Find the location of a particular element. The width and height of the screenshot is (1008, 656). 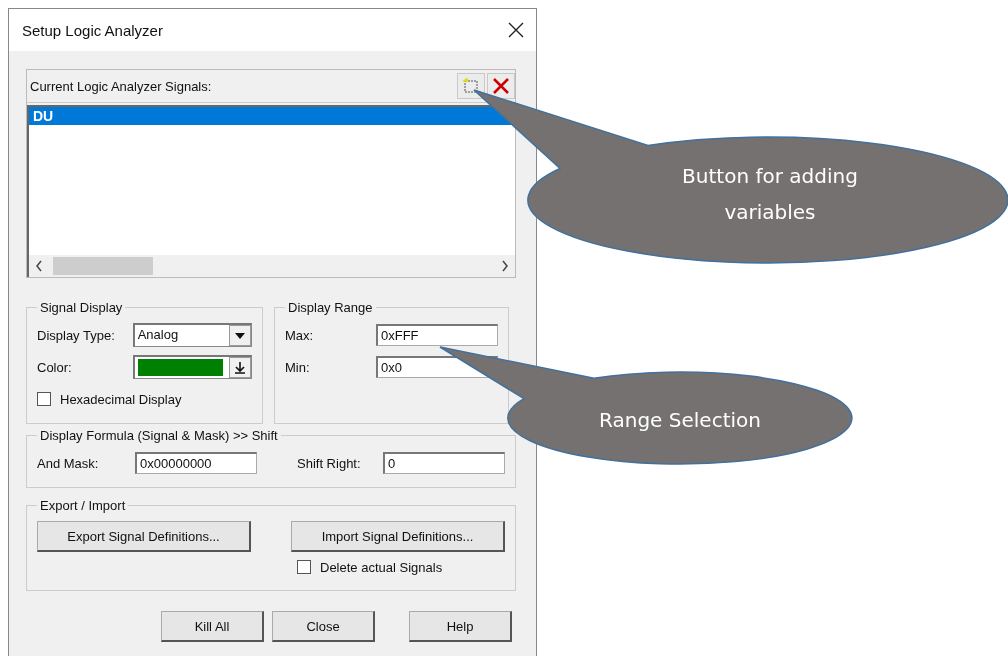

window-title: Setup Logic Analyzer is located at coordinates (92, 30).